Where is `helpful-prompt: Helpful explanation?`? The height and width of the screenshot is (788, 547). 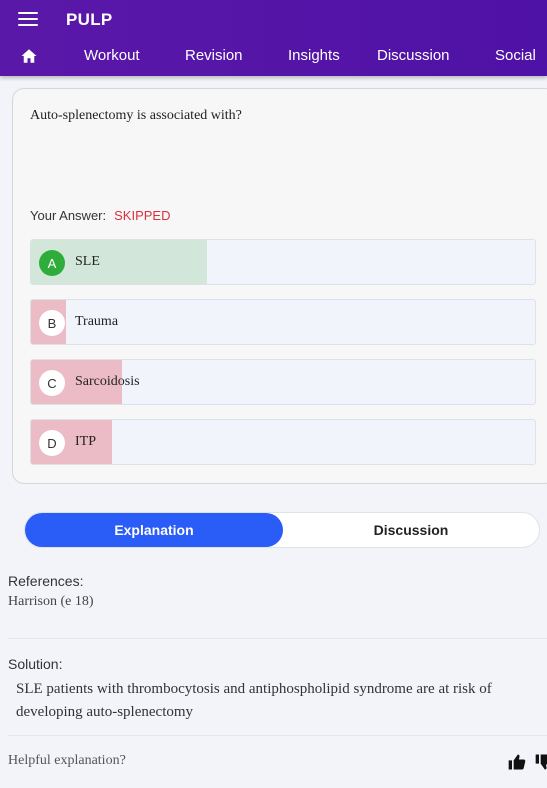
helpful-prompt: Helpful explanation? is located at coordinates (67, 760).